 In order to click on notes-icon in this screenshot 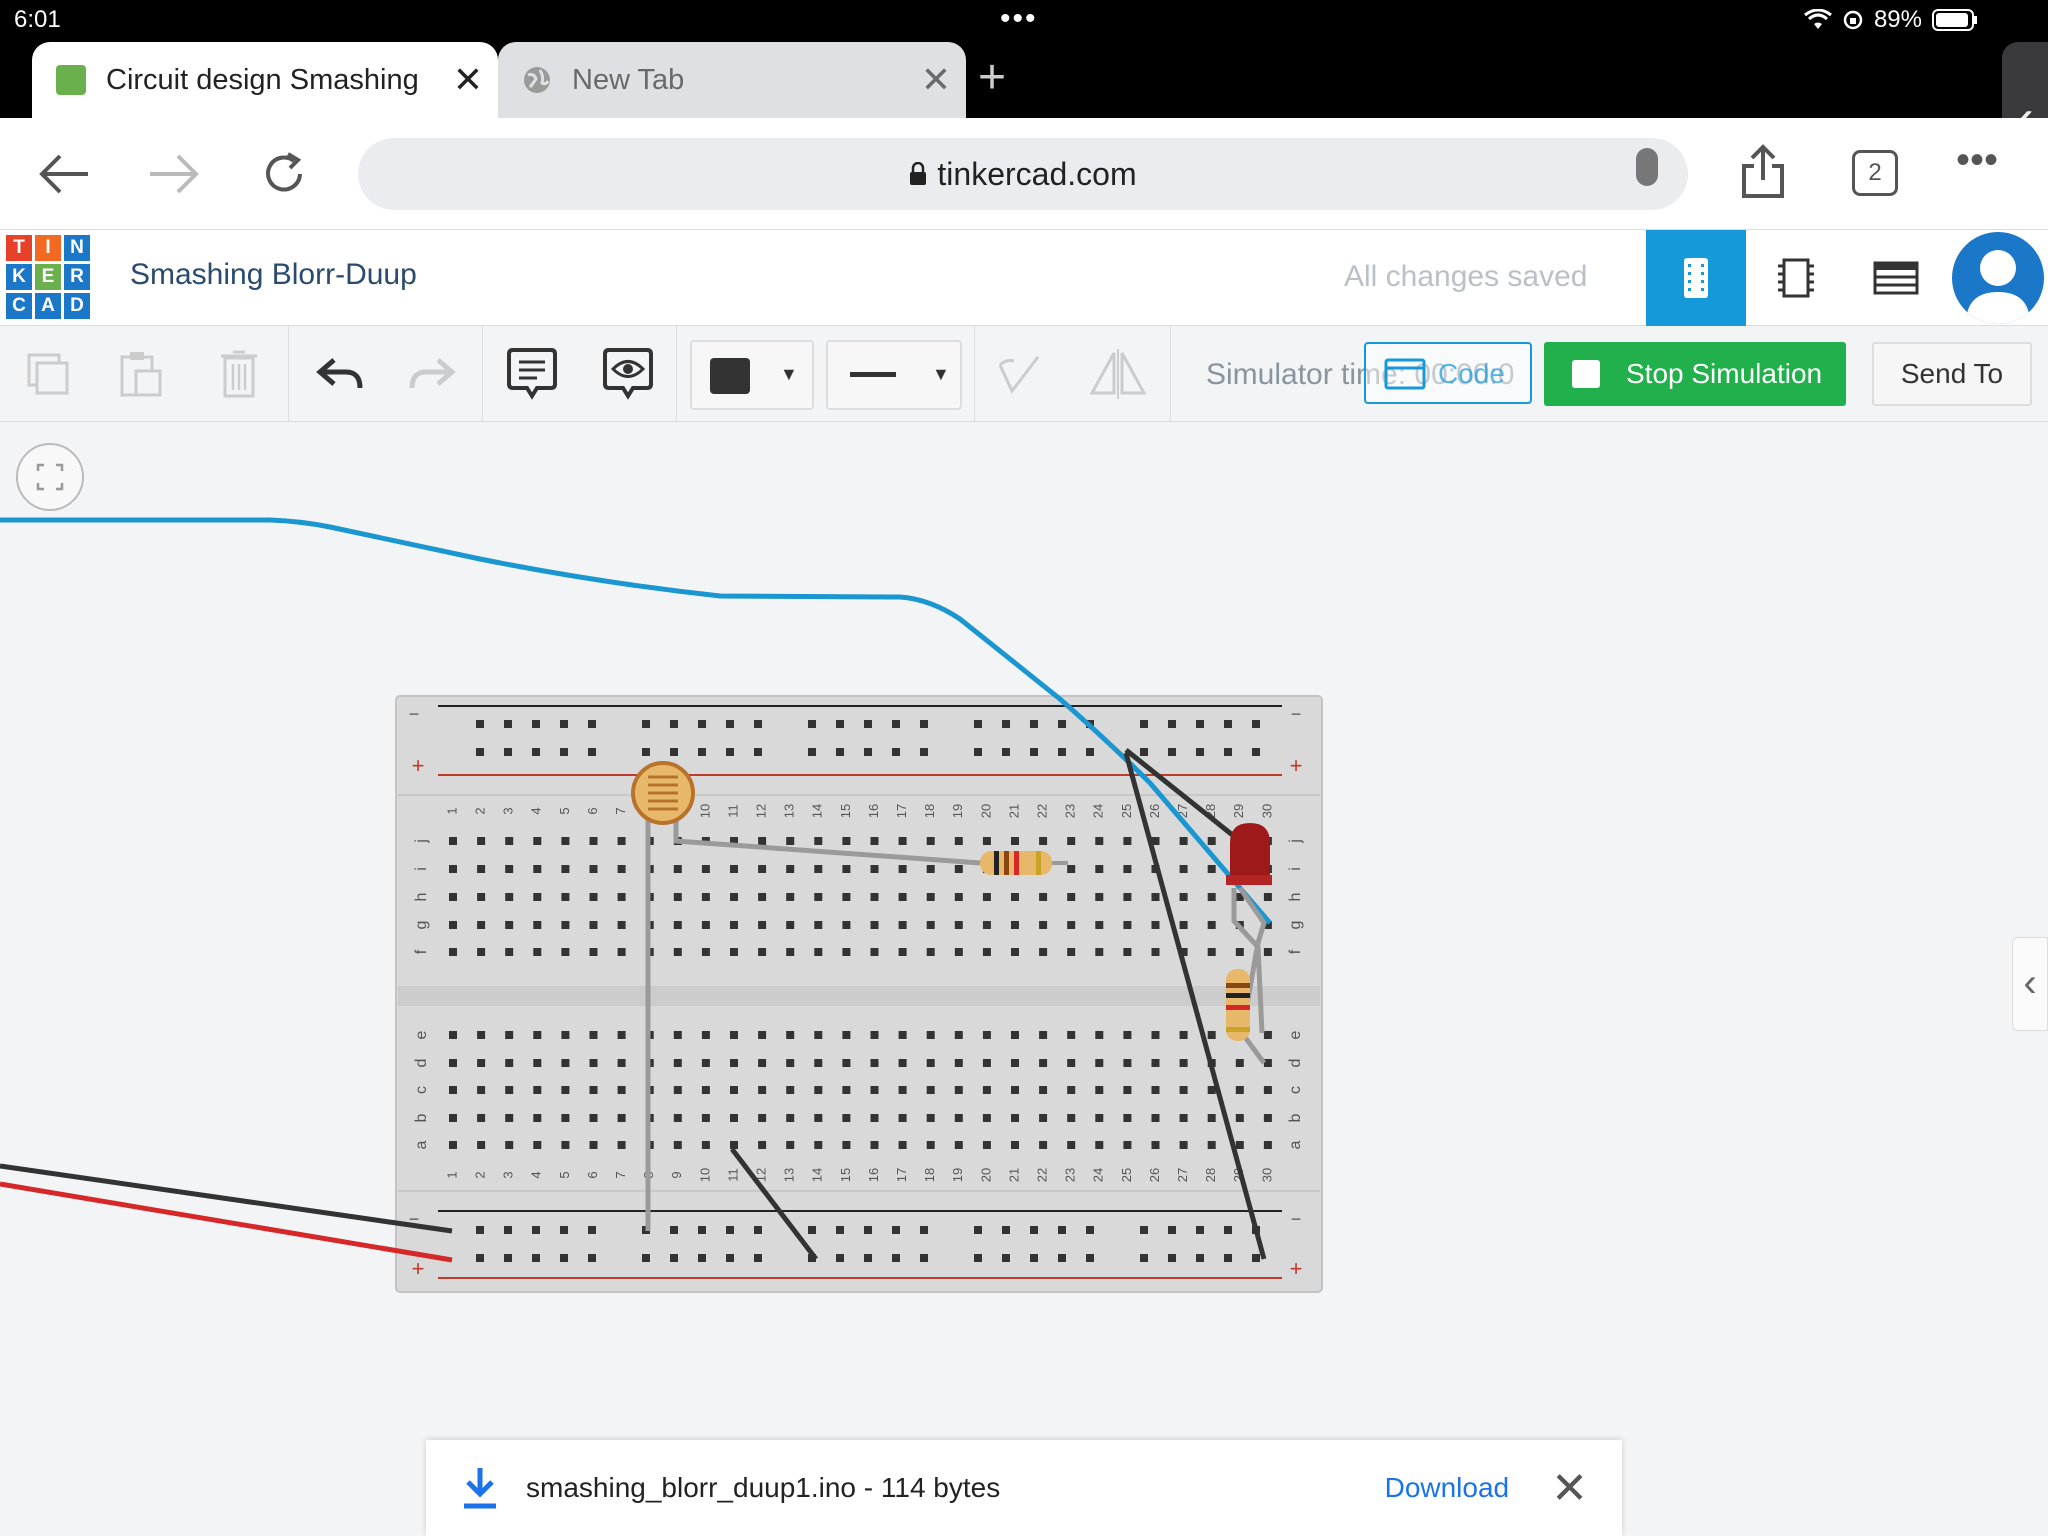, I will do `click(532, 374)`.